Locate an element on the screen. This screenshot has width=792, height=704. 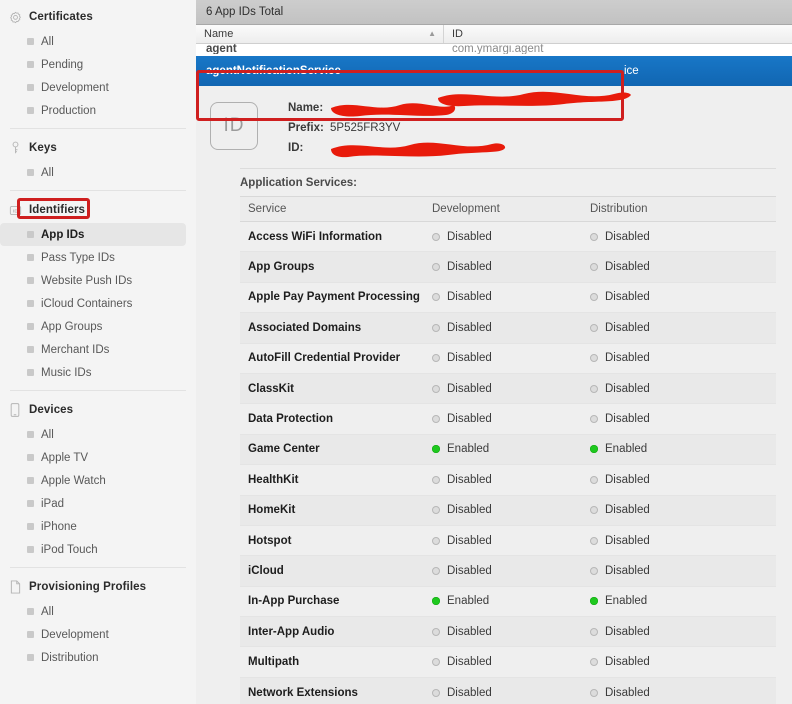
table-row: agentNotificationService ice is located at coordinates (494, 71).